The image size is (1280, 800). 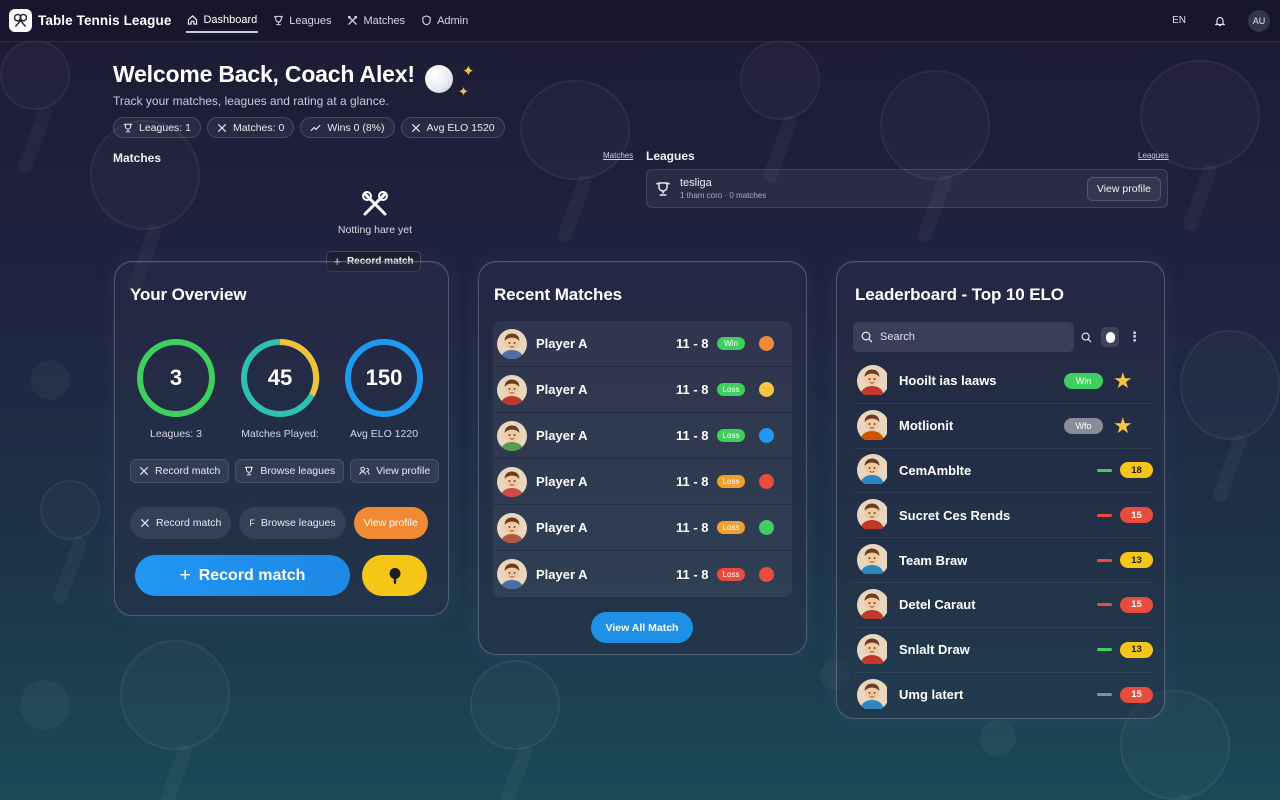 I want to click on app-logo, so click(x=20, y=20).